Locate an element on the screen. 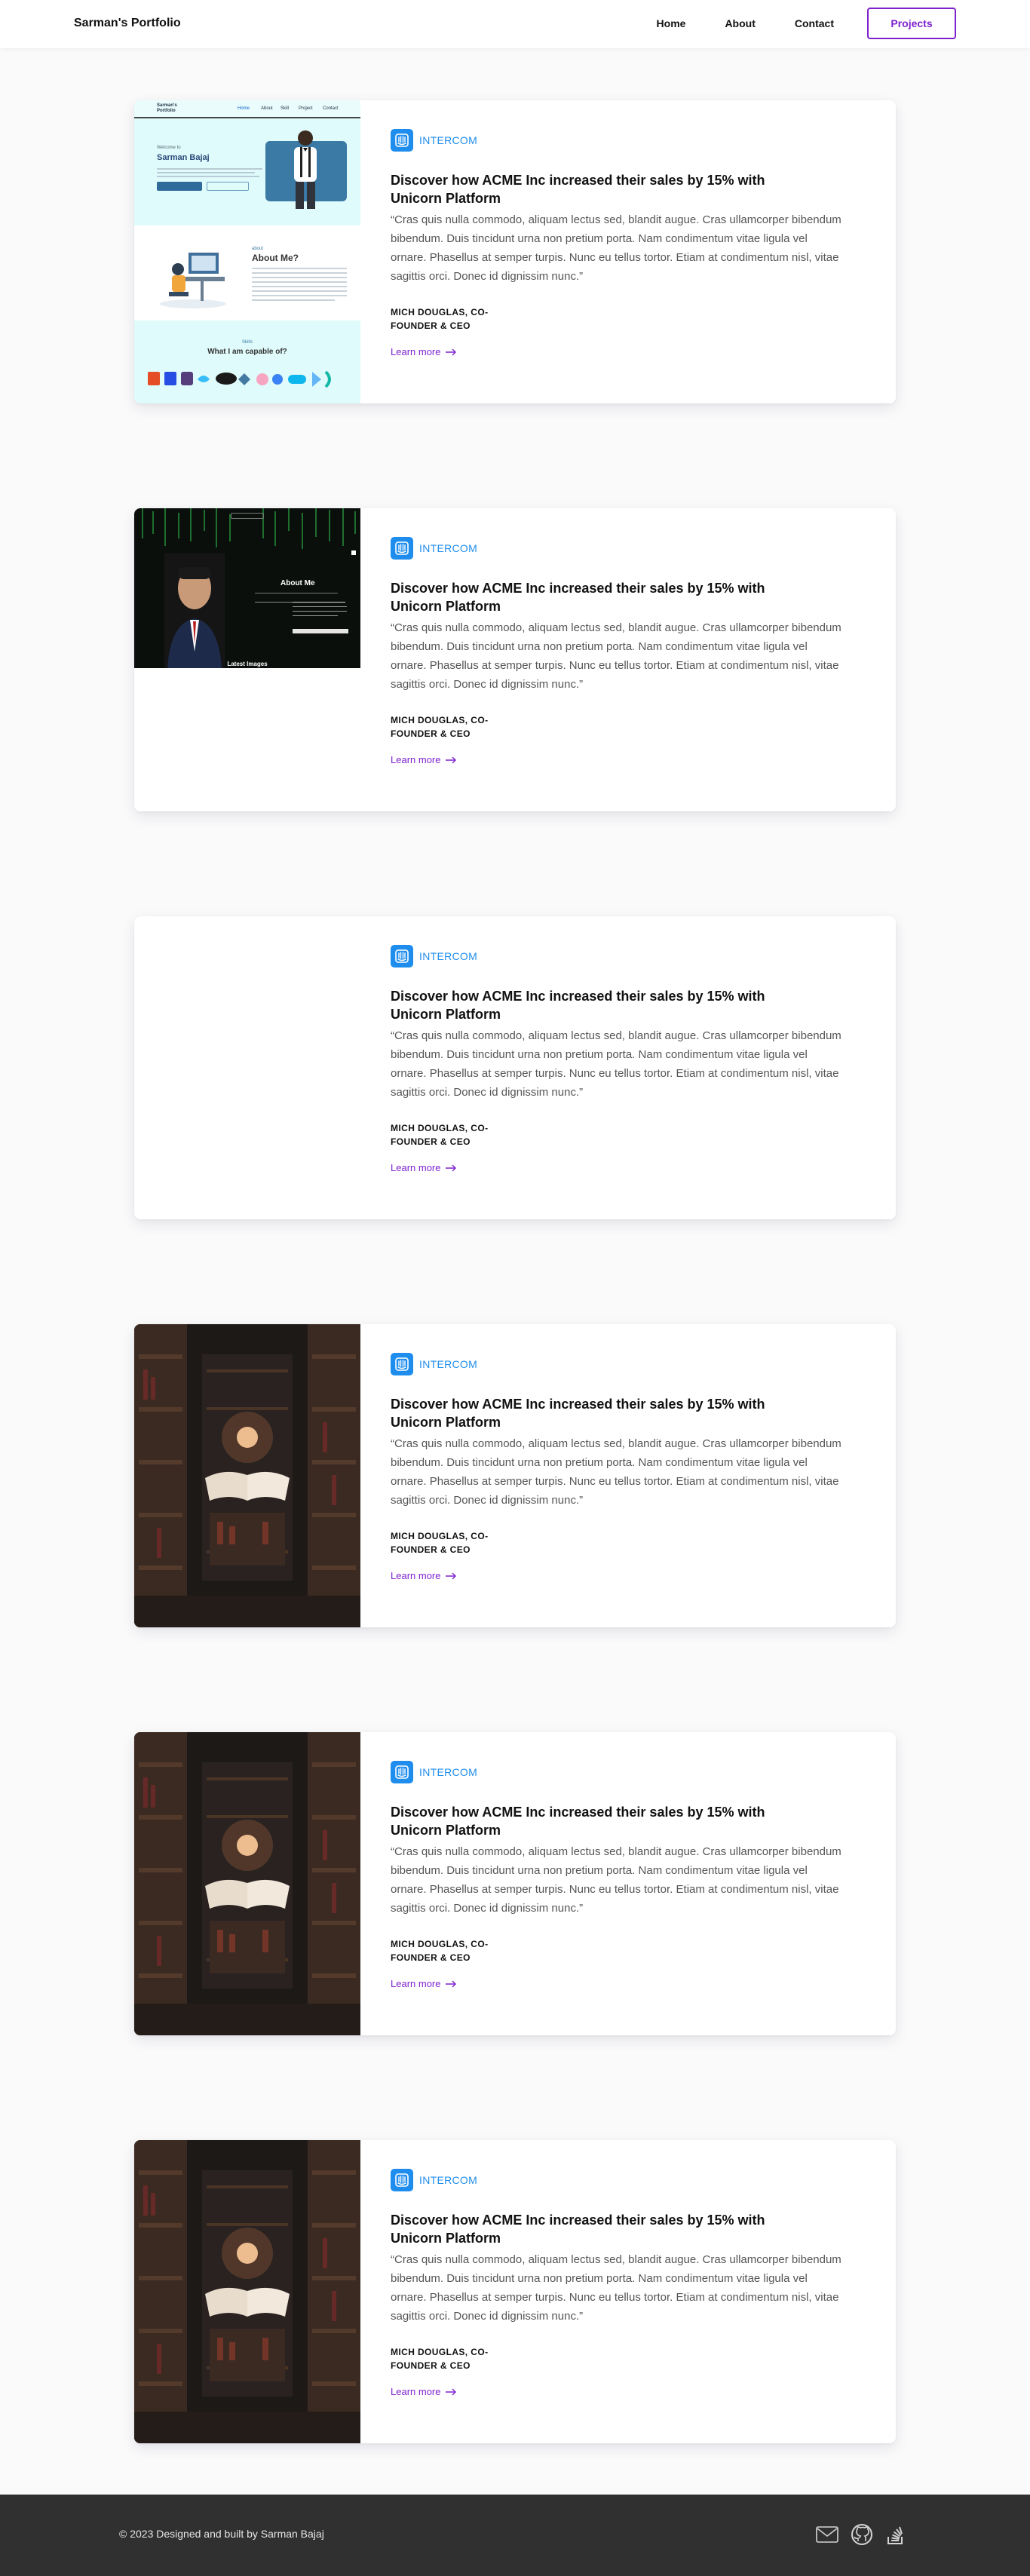 The image size is (1030, 2576). screenshot-about-title: About Me? is located at coordinates (275, 258).